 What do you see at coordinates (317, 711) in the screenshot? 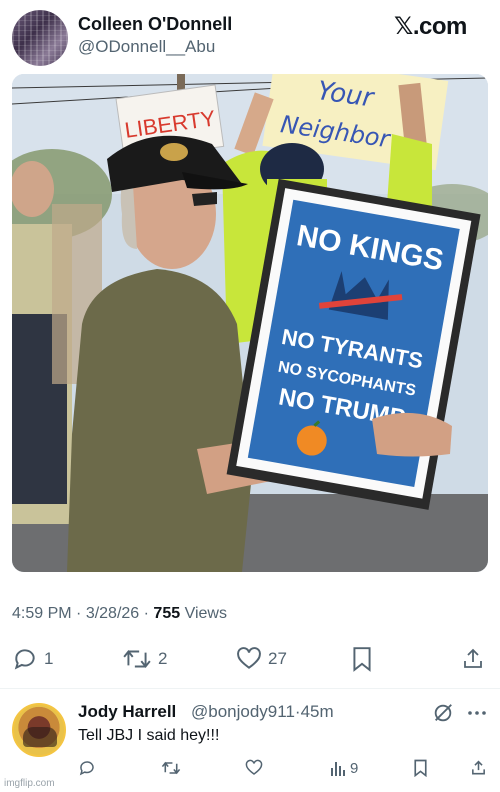
I see `reply-time: 45m` at bounding box center [317, 711].